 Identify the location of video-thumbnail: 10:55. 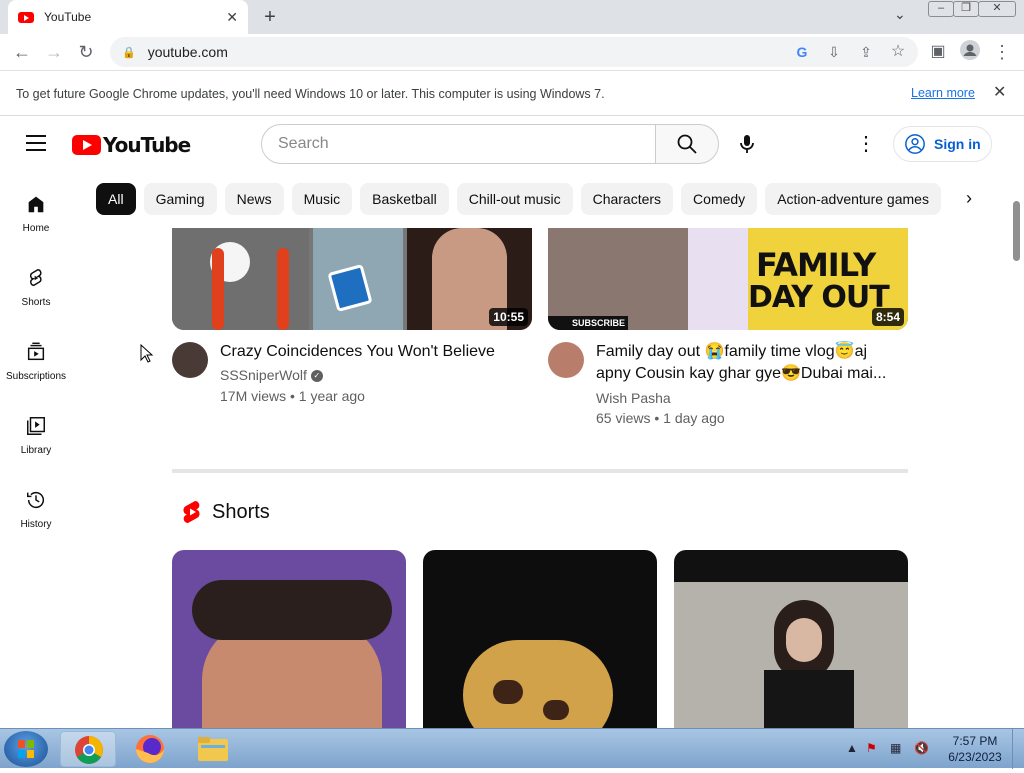
(352, 279).